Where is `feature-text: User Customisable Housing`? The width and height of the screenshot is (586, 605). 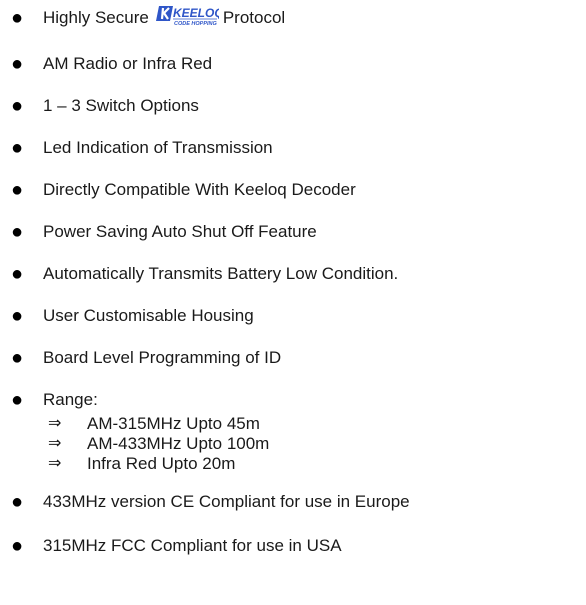 feature-text: User Customisable Housing is located at coordinates (148, 315).